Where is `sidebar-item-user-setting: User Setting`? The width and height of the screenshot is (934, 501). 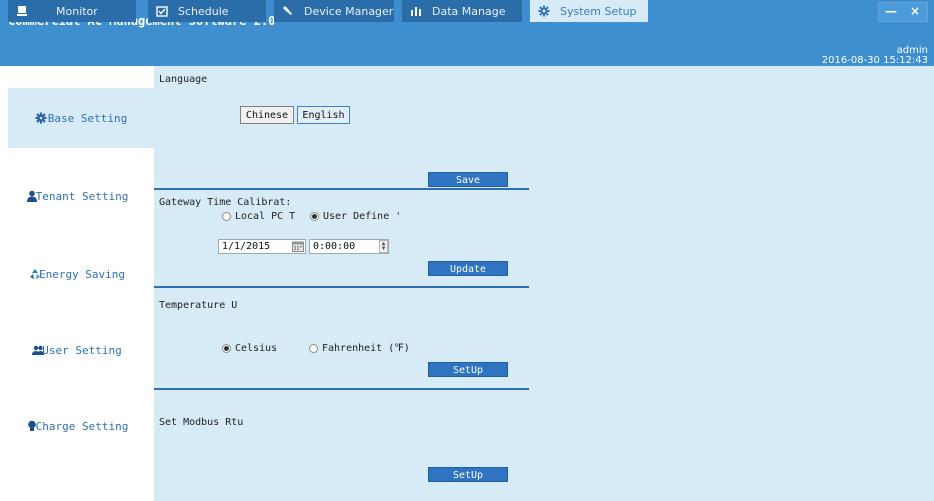
sidebar-item-user-setting: User Setting is located at coordinates (77, 350).